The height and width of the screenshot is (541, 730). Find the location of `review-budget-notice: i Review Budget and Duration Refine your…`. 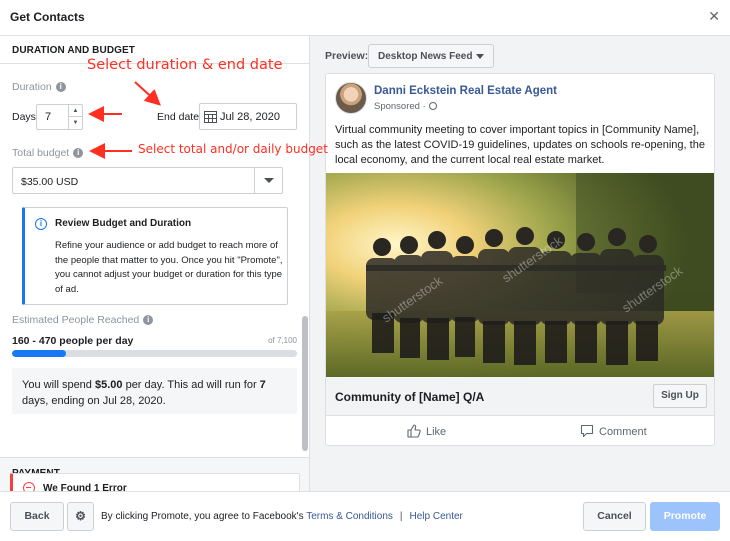

review-budget-notice: i Review Budget and Duration Refine your… is located at coordinates (155, 256).